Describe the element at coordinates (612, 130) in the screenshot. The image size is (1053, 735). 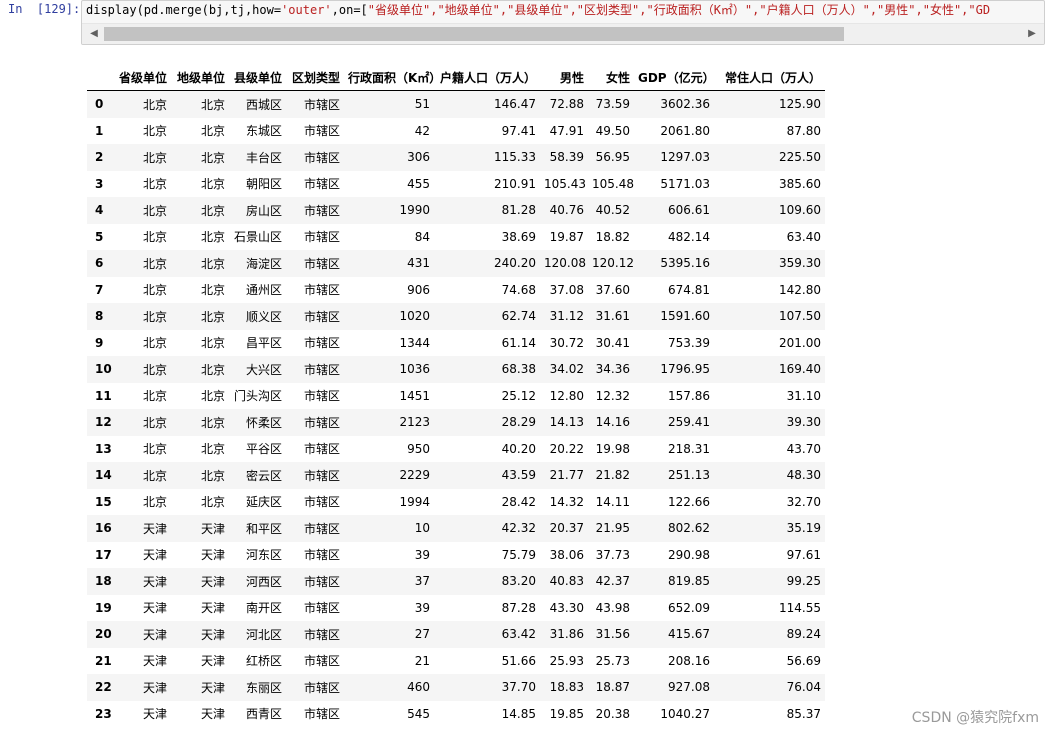
I see `table-cell: 49.50` at that location.